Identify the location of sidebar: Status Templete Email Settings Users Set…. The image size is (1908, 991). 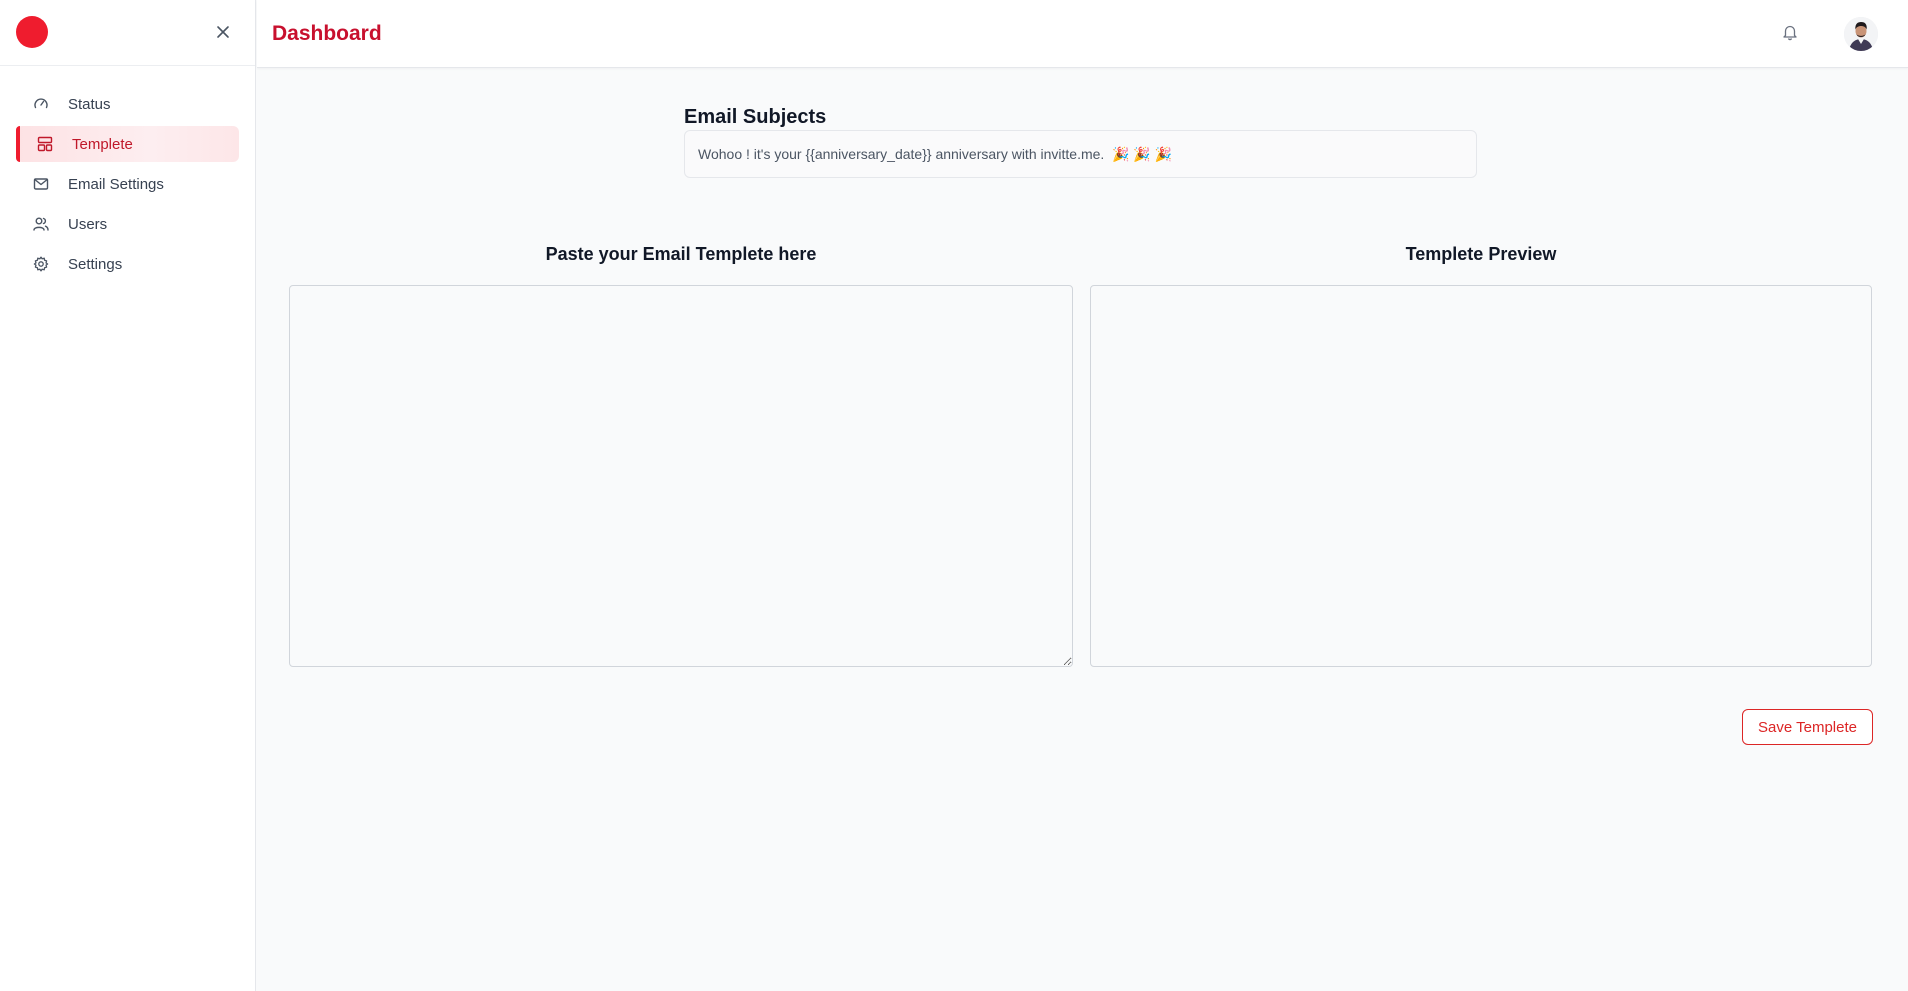
(128, 495).